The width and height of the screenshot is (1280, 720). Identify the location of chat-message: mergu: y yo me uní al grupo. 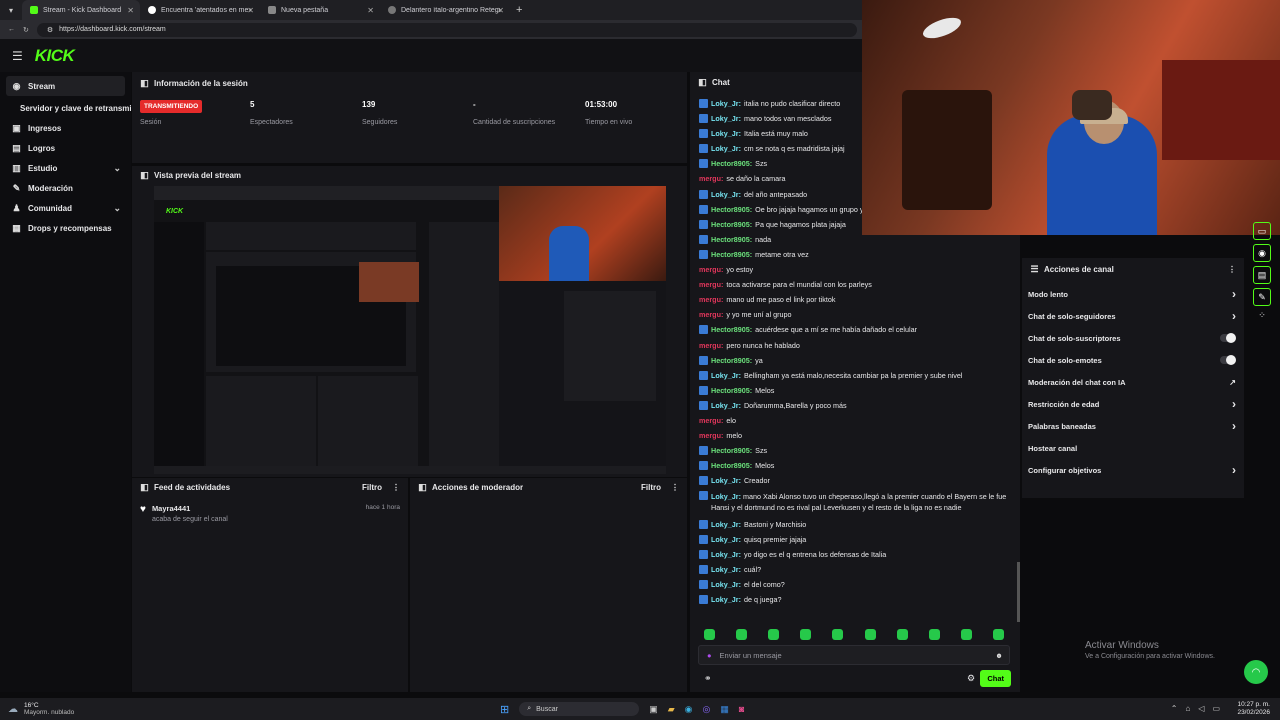
(853, 314).